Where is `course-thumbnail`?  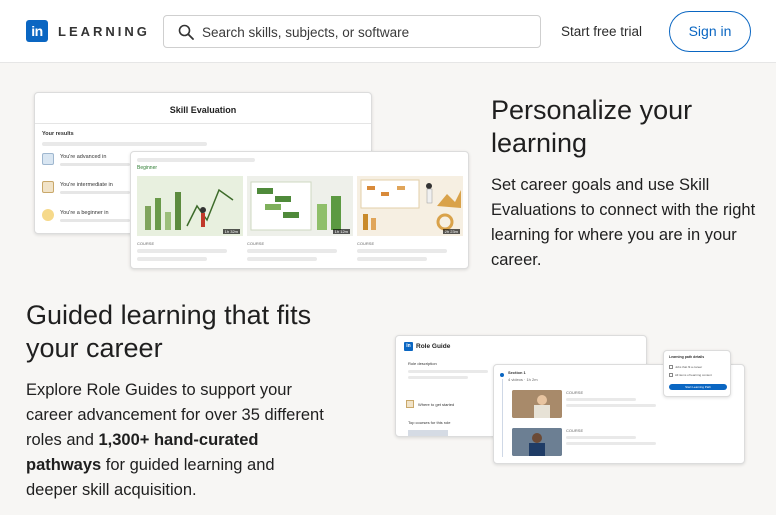
course-thumbnail is located at coordinates (428, 433).